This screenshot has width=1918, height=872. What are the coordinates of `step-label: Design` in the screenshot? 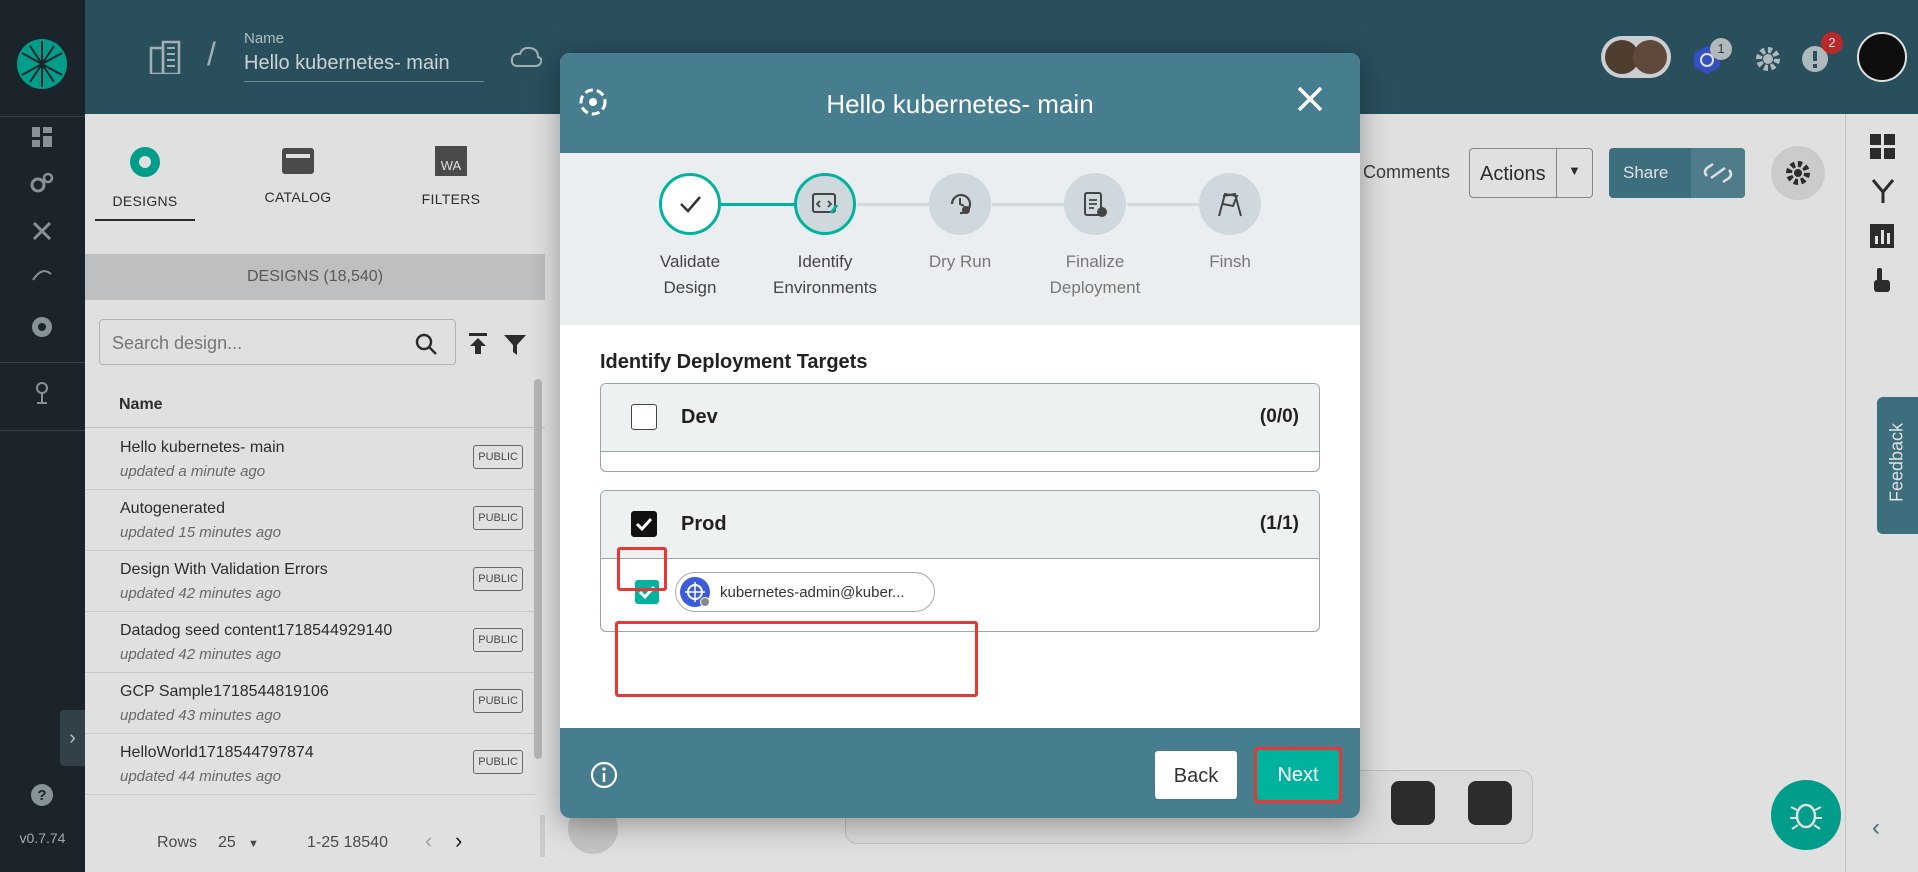 It's located at (690, 287).